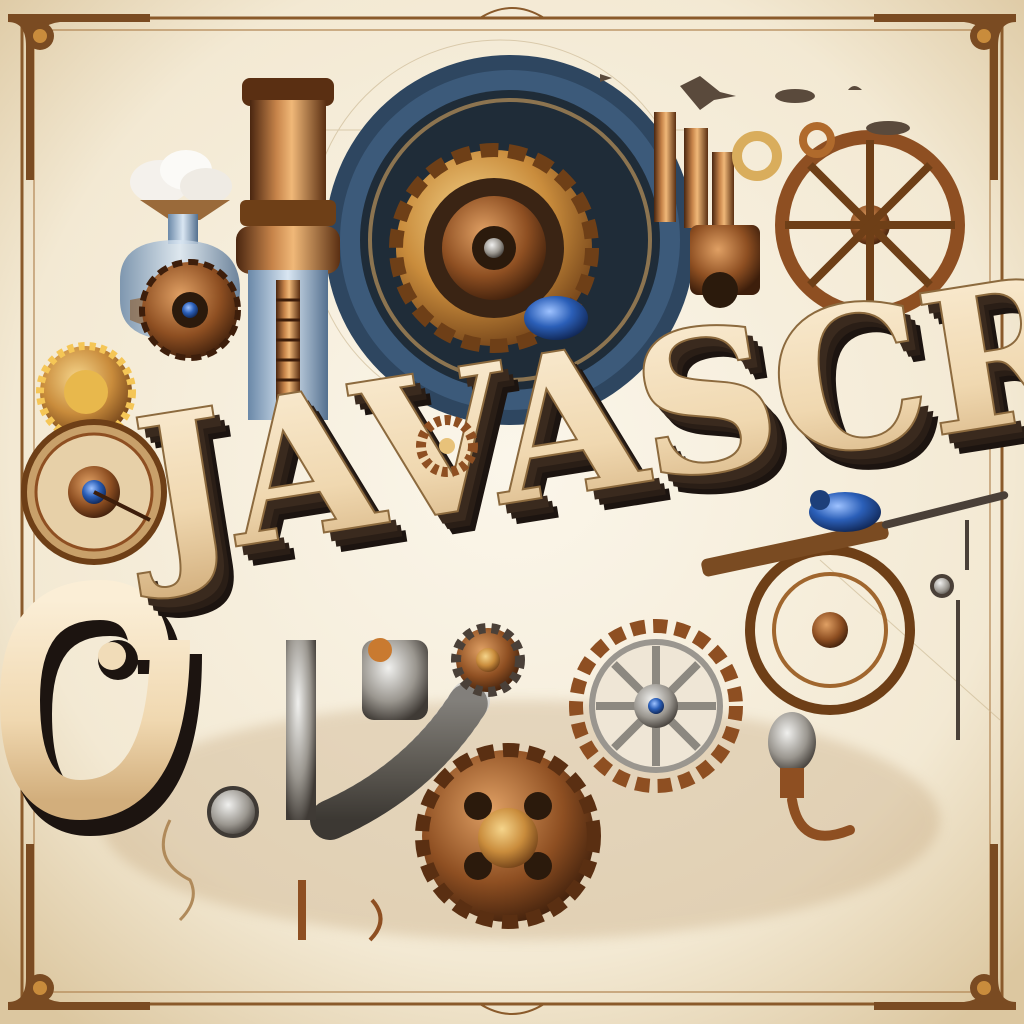 Image resolution: width=1024 pixels, height=1024 pixels. Describe the element at coordinates (233, 812) in the screenshot. I see `steel-knob` at that location.